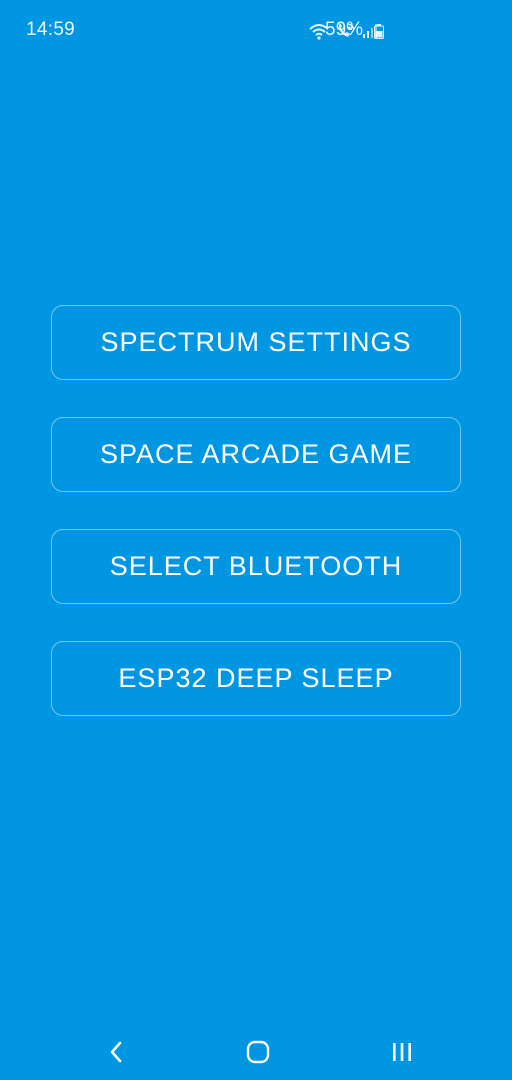 The image size is (512, 1080). I want to click on battery-percent: 59%, so click(344, 29).